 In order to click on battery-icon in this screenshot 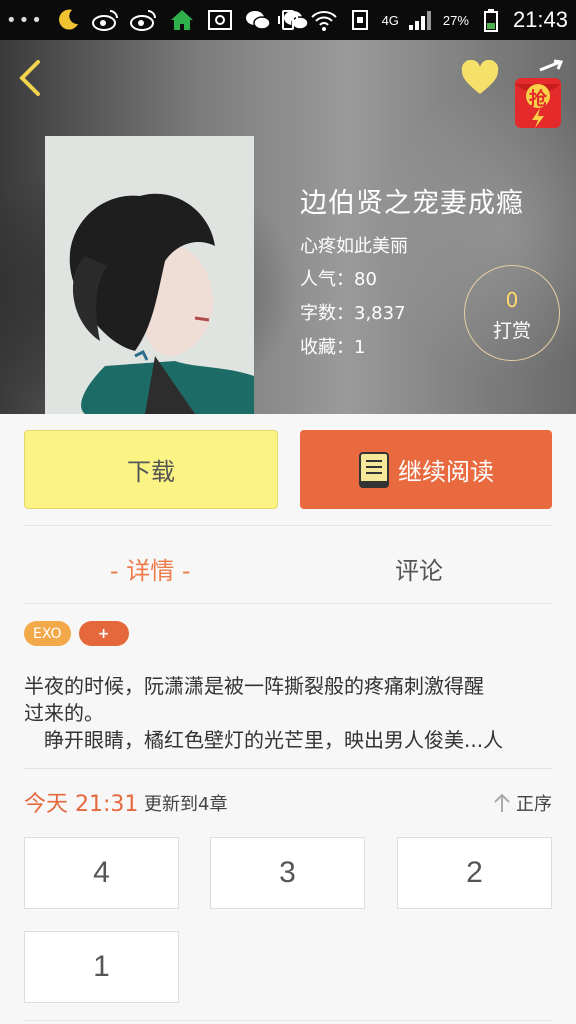, I will do `click(491, 20)`.